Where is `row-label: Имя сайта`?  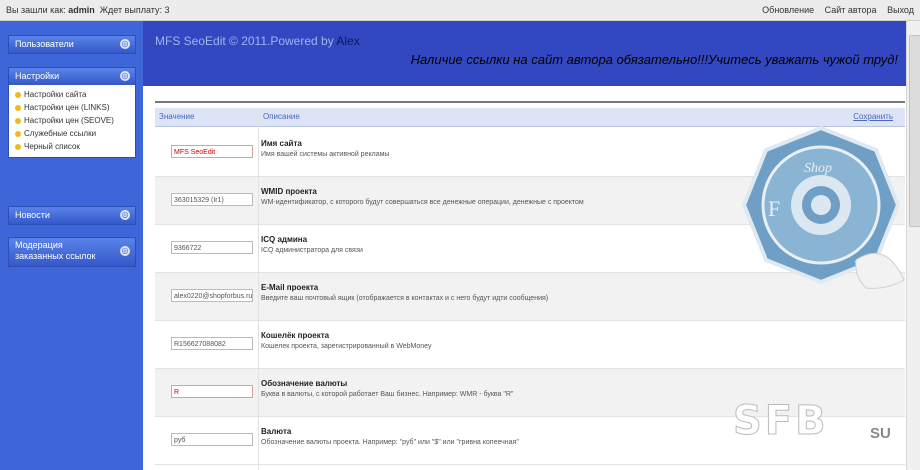
row-label: Имя сайта is located at coordinates (281, 143).